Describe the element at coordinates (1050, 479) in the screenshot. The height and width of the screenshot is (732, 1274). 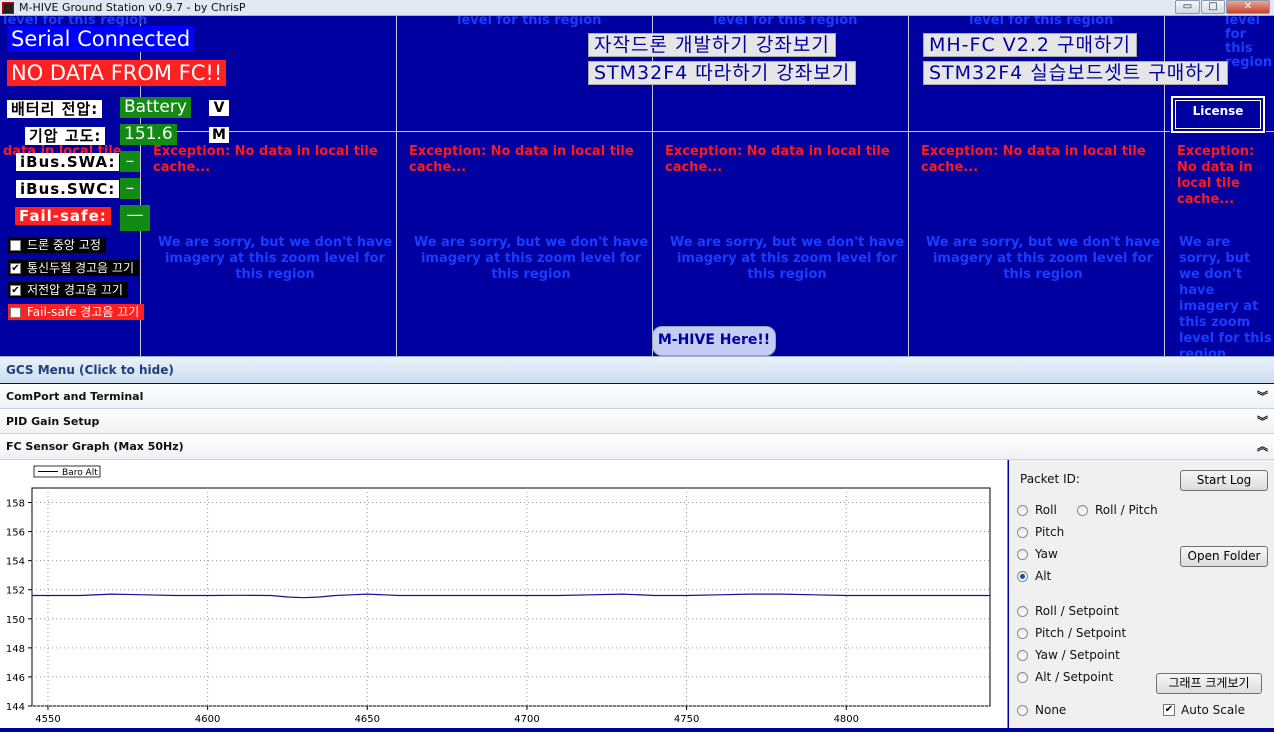
I see `packet-id-label: Packet ID:` at that location.